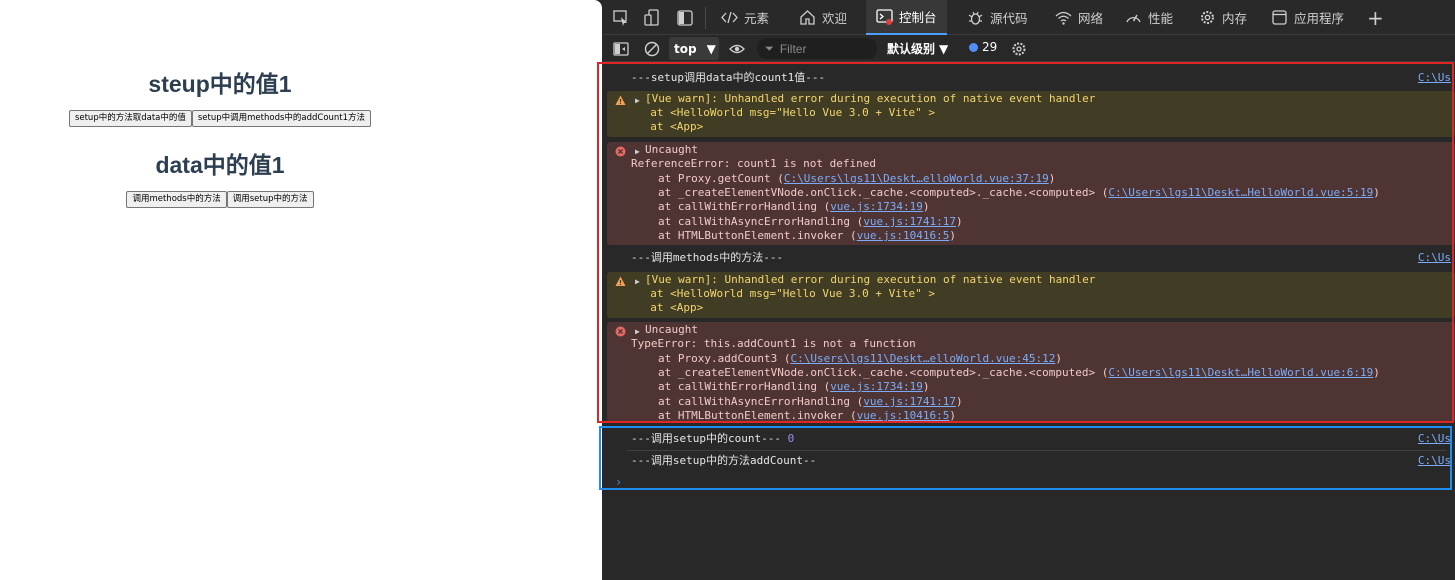 This screenshot has width=1455, height=580. I want to click on tab-console: 控制台, so click(906, 17).